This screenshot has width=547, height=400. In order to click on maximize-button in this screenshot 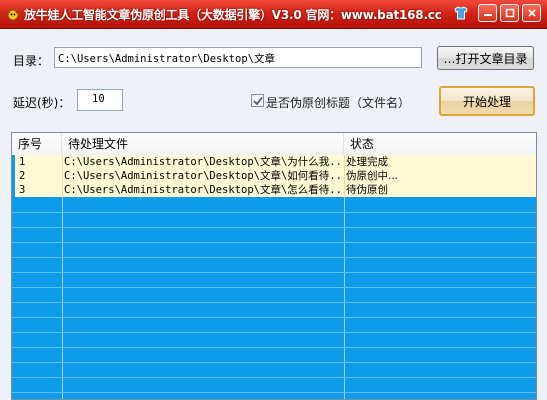, I will do `click(509, 13)`.